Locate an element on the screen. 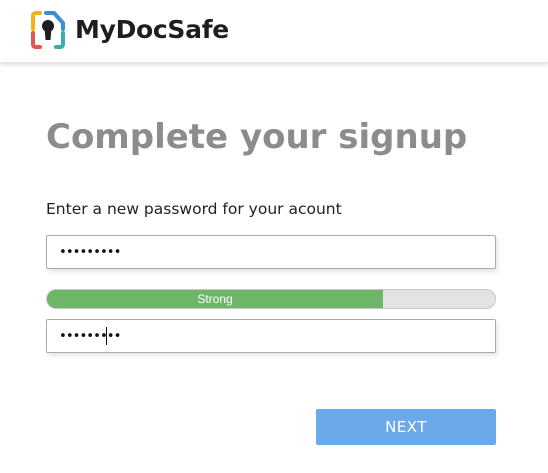 Image resolution: width=548 pixels, height=473 pixels. text-caret is located at coordinates (106, 336).